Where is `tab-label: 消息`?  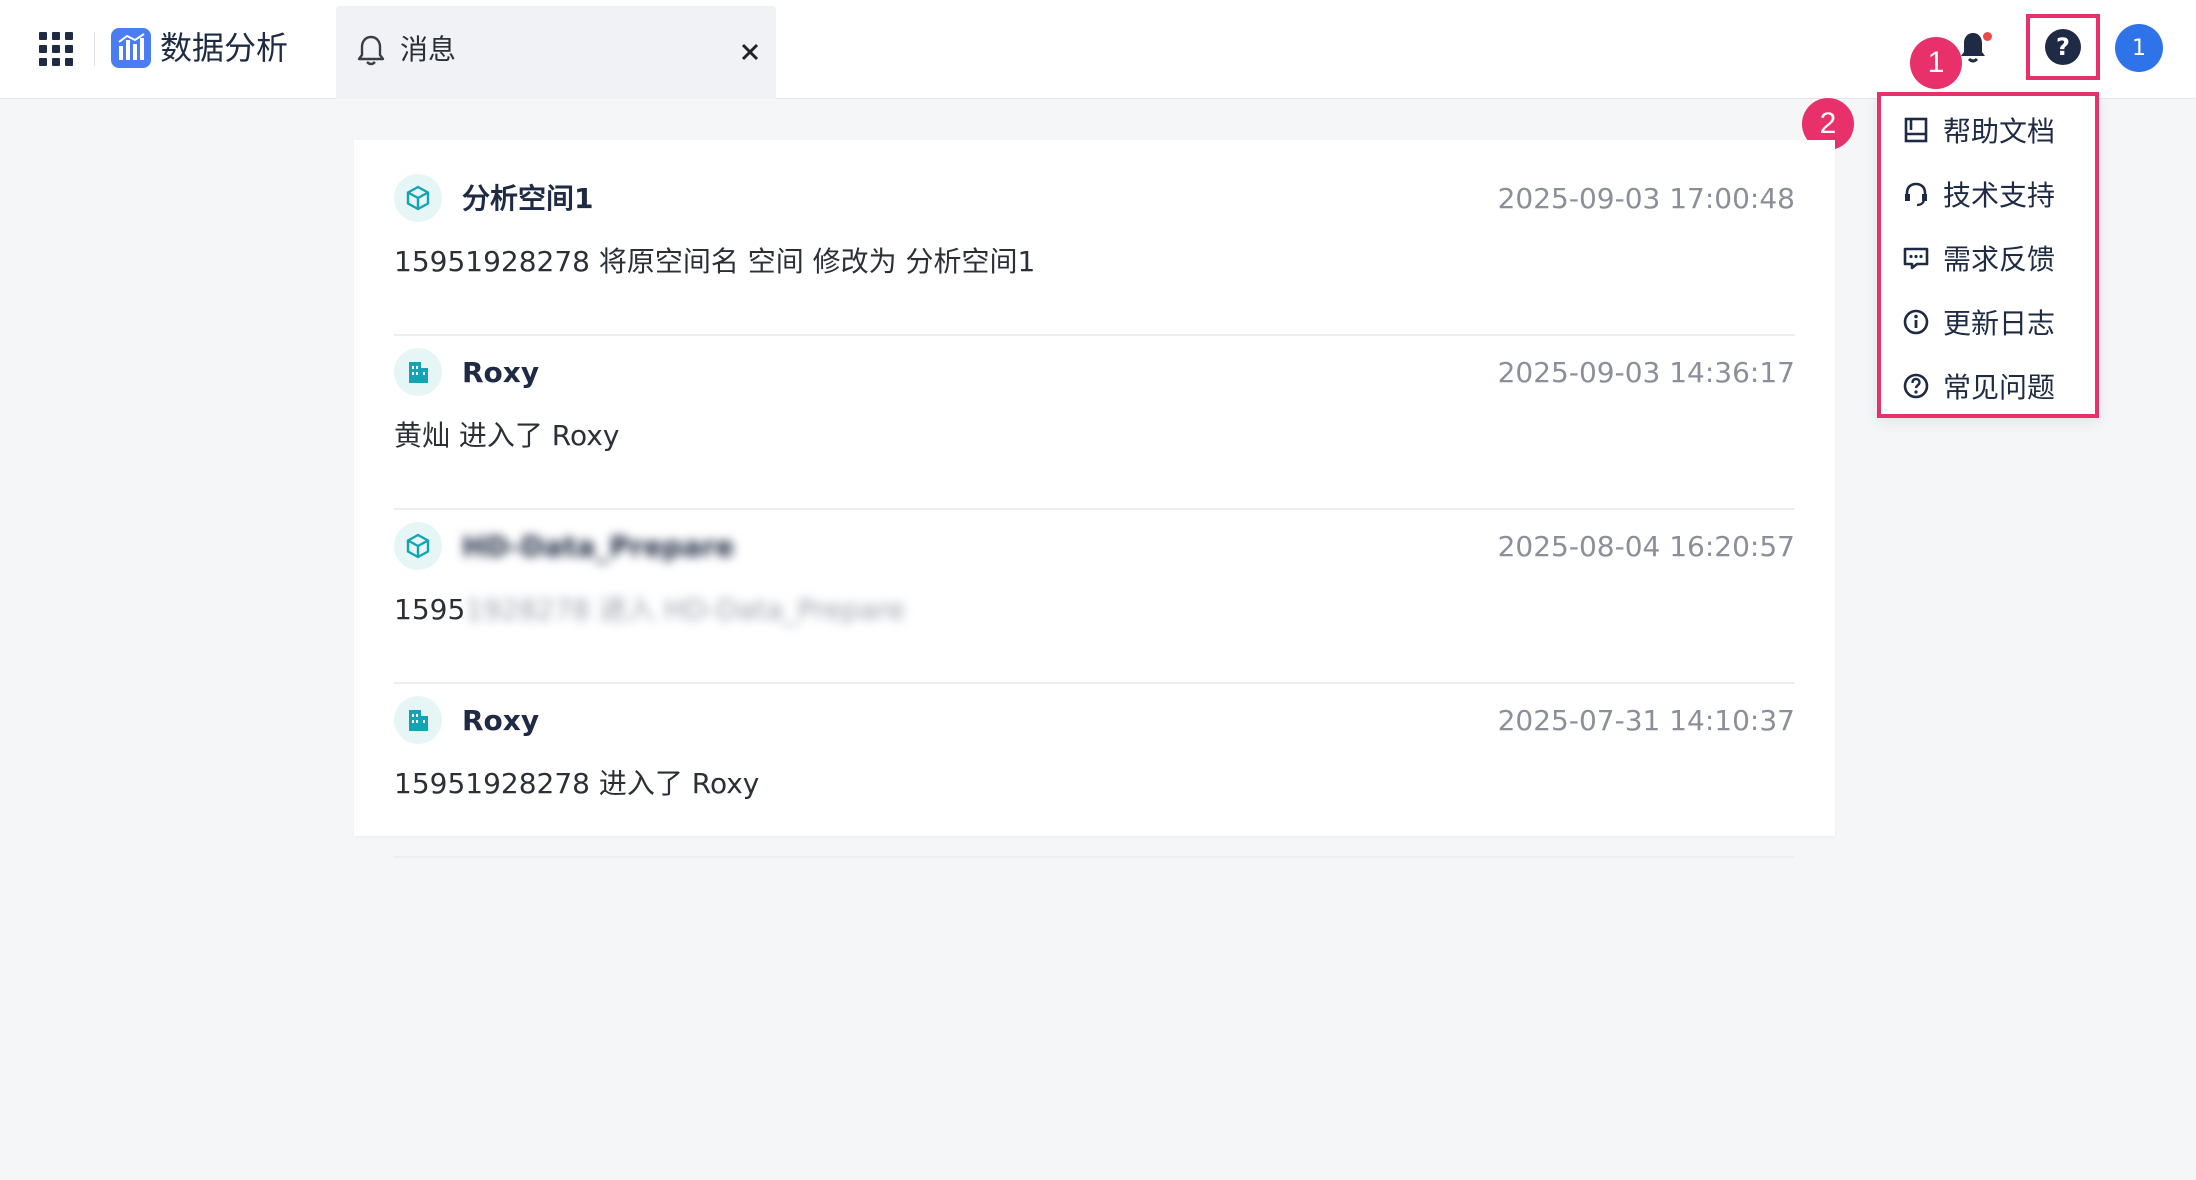
tab-label: 消息 is located at coordinates (428, 49).